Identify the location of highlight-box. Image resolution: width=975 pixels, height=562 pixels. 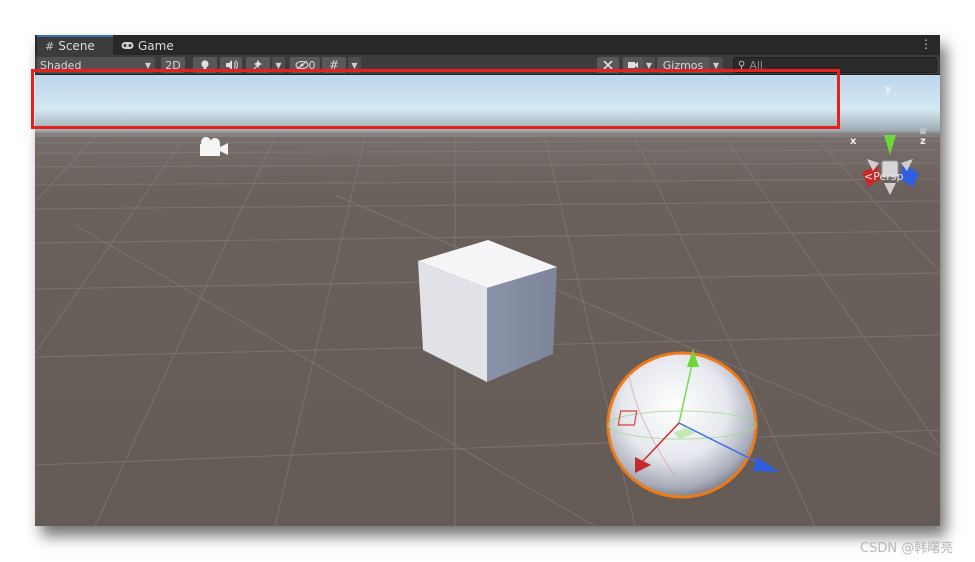
(435, 99).